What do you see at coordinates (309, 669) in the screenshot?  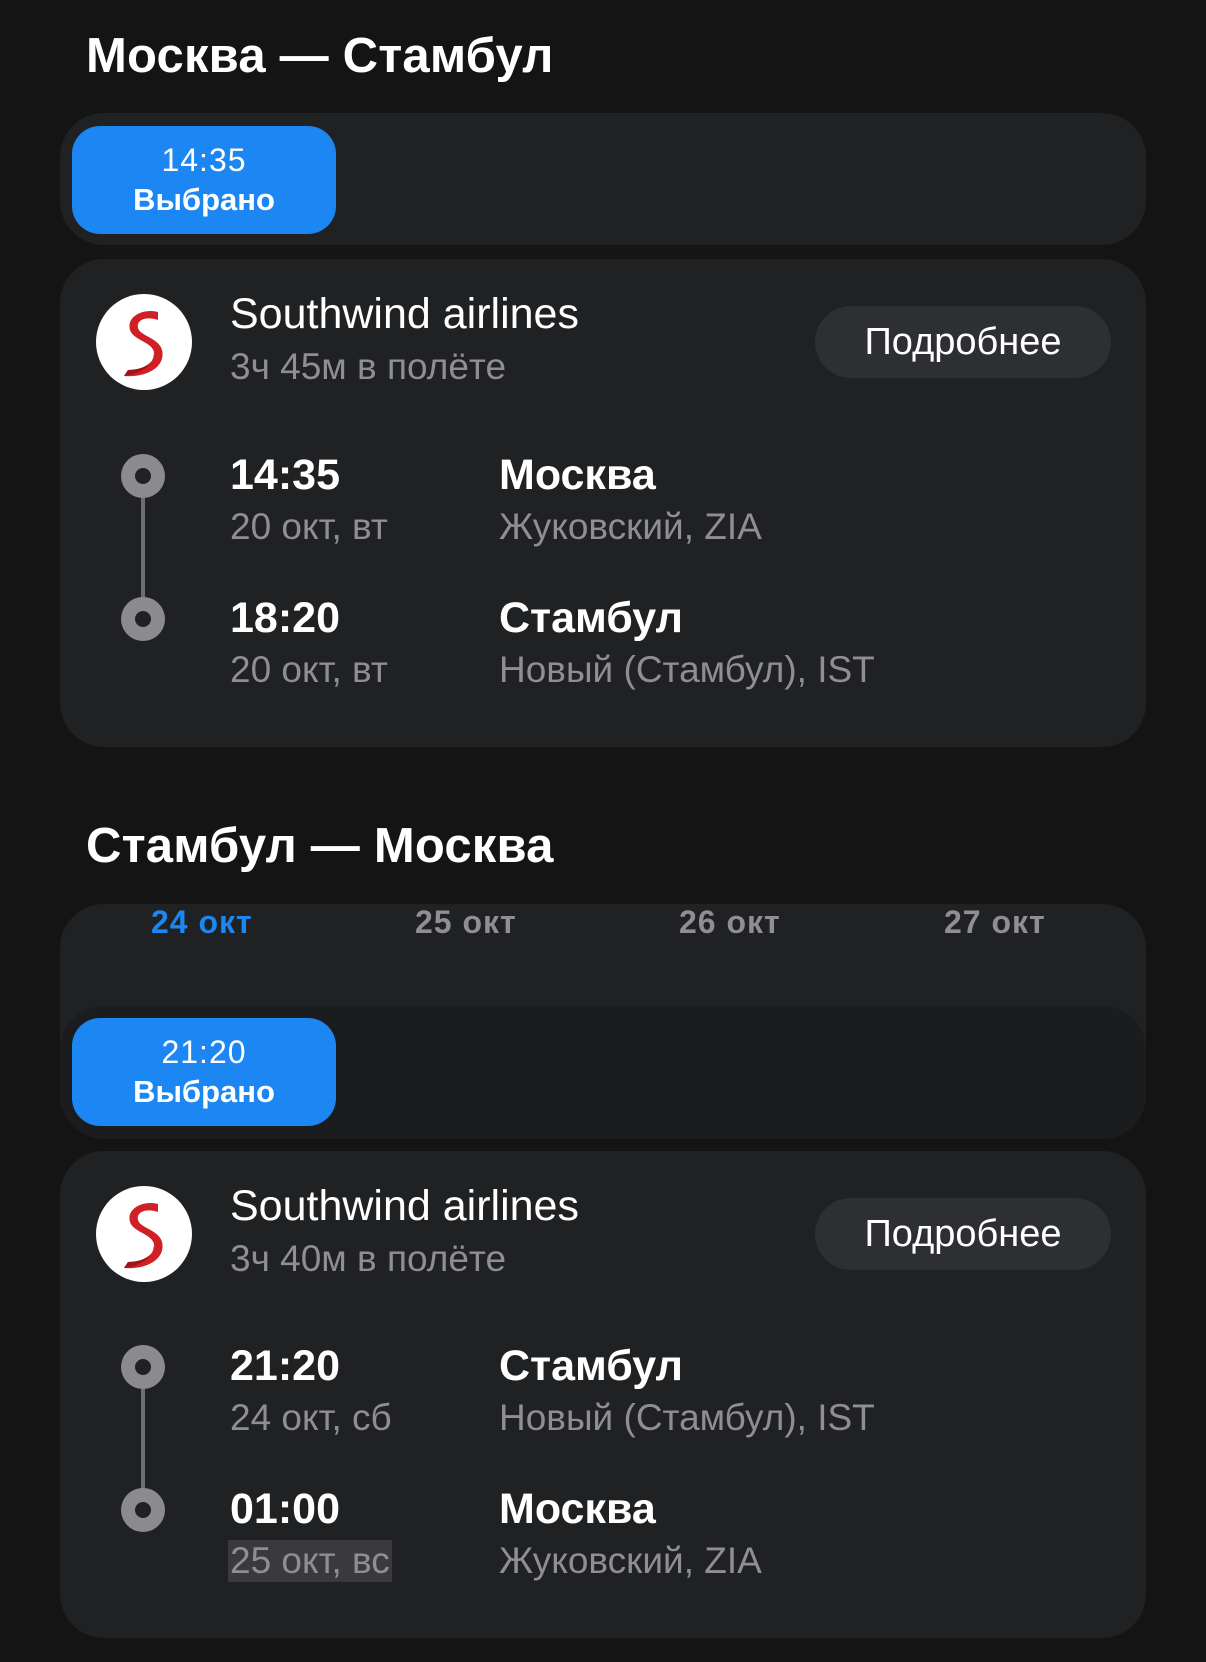 I see `arrival-date: 20 окт, вт` at bounding box center [309, 669].